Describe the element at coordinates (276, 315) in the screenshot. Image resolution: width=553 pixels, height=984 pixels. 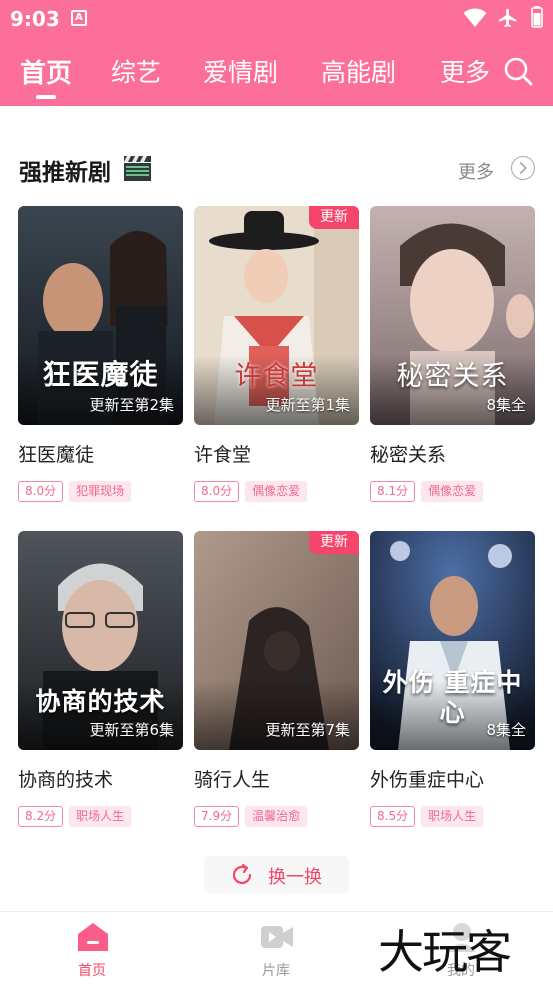
I see `poster: 许食堂 更新 更新至第1集` at that location.